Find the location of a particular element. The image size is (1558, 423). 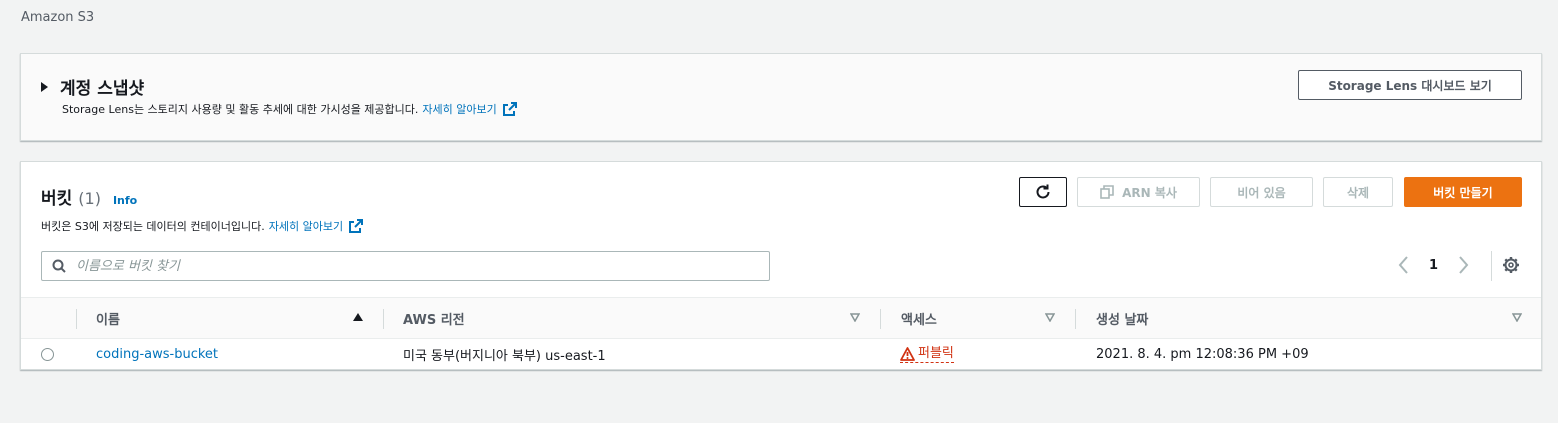

storage-lens-dashboard-button: Storage Lens 대시보드 보기 is located at coordinates (1410, 85).